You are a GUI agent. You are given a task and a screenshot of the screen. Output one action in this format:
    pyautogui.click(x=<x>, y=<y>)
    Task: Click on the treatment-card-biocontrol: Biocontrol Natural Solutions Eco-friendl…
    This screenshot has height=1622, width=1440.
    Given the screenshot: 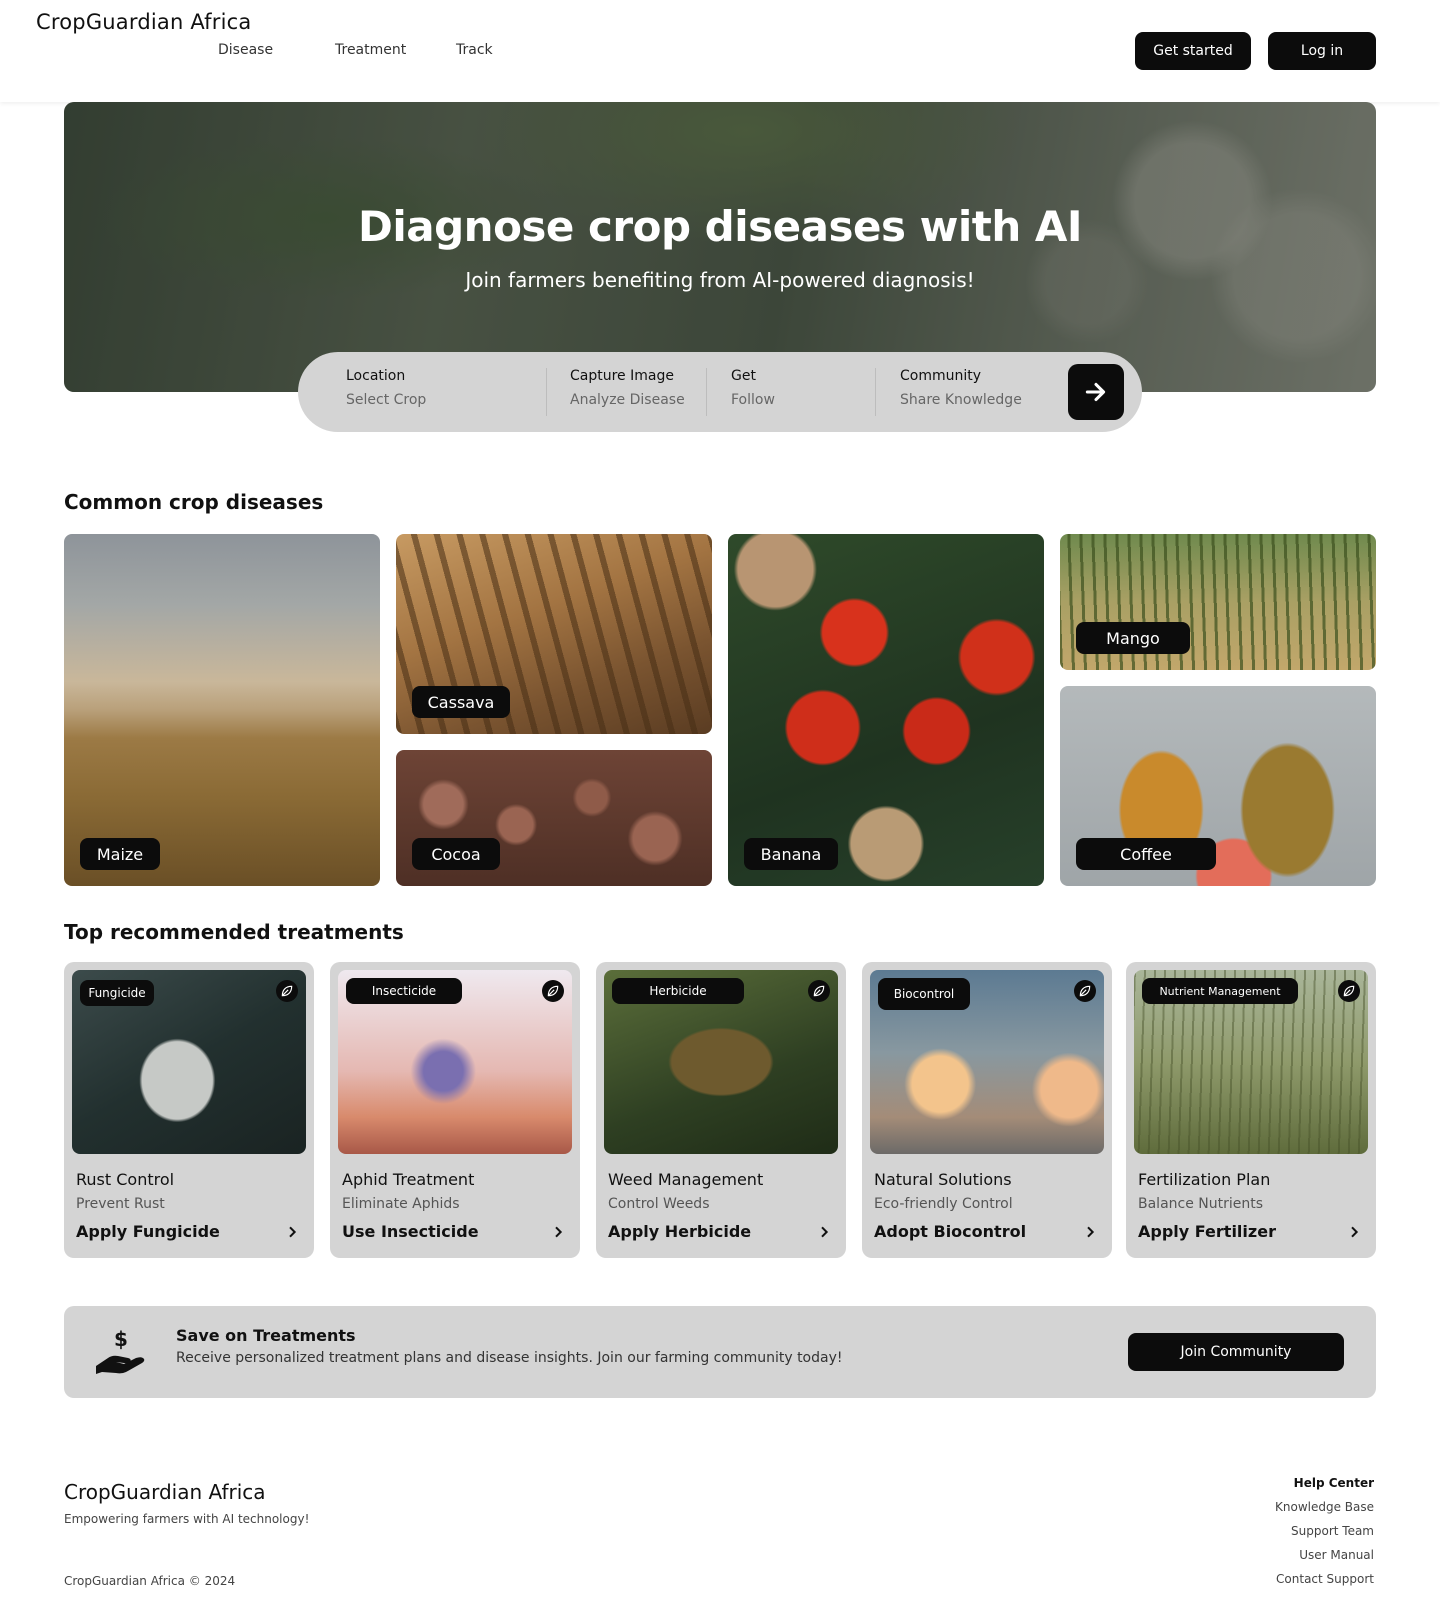 What is the action you would take?
    pyautogui.click(x=987, y=1110)
    